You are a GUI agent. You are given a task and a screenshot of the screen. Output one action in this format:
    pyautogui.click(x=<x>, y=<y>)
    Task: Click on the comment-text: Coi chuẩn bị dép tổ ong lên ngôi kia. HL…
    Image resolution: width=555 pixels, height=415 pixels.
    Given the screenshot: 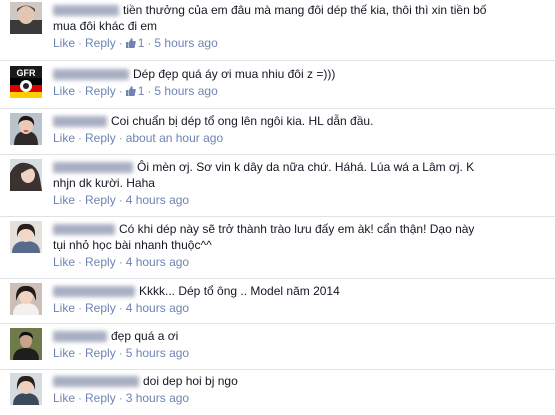 What is the action you would take?
    pyautogui.click(x=242, y=121)
    